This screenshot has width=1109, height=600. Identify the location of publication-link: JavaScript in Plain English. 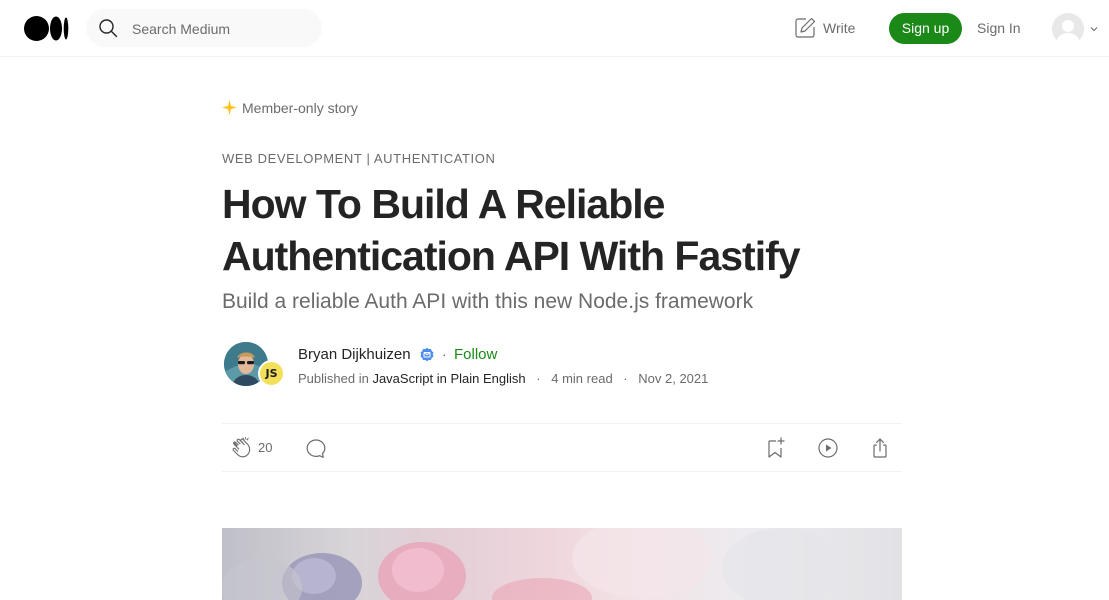
(448, 378).